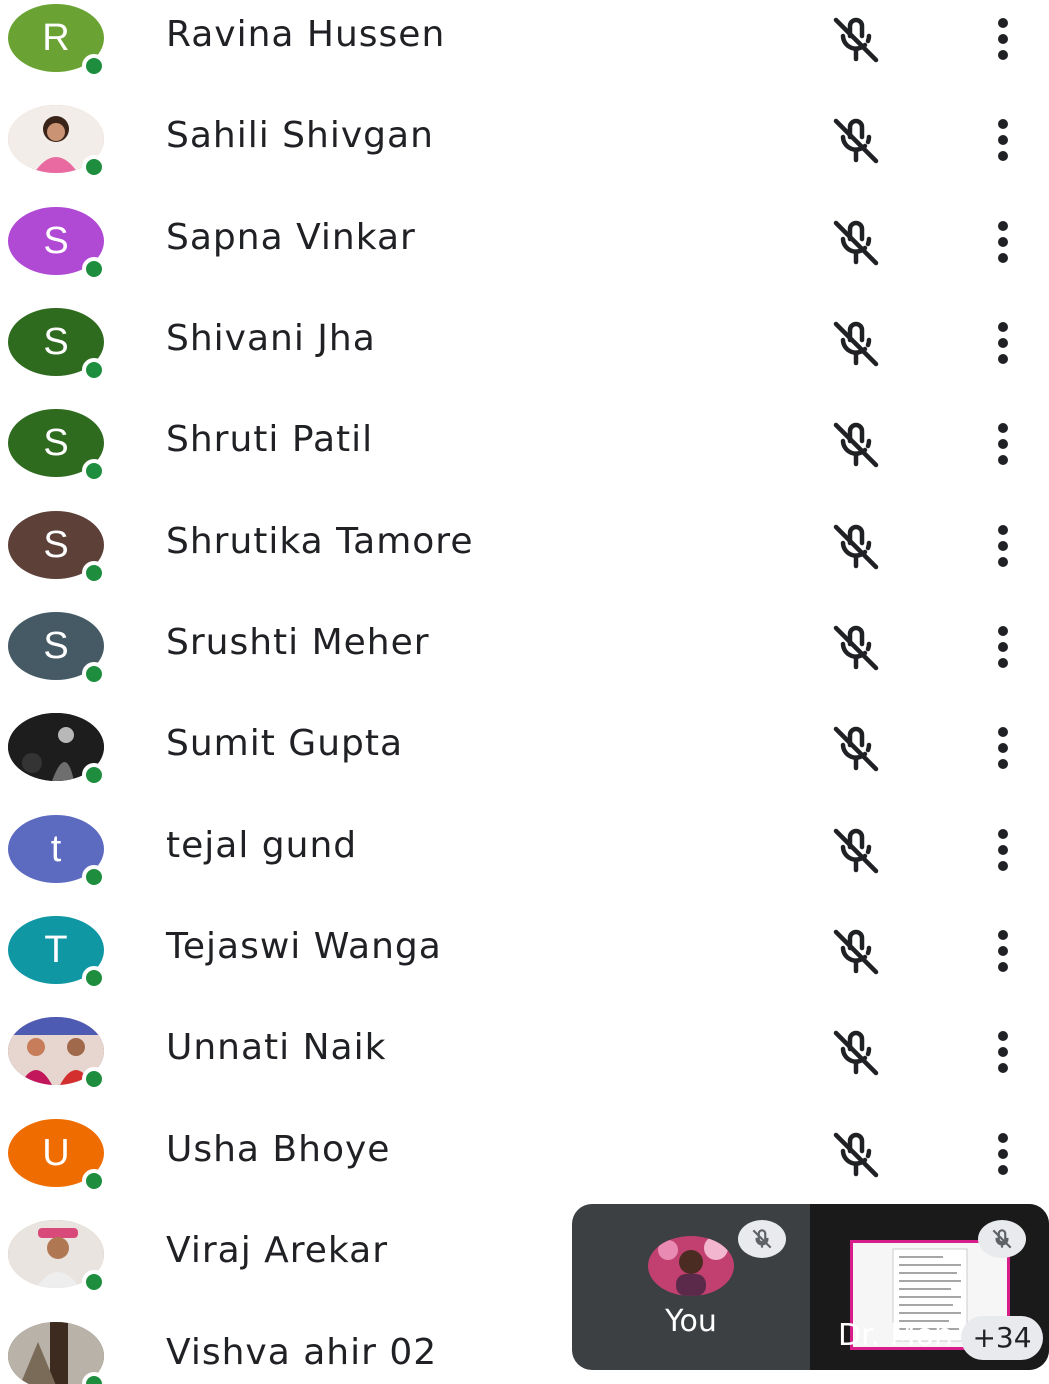  What do you see at coordinates (57, 852) in the screenshot?
I see `participant-avatar: t` at bounding box center [57, 852].